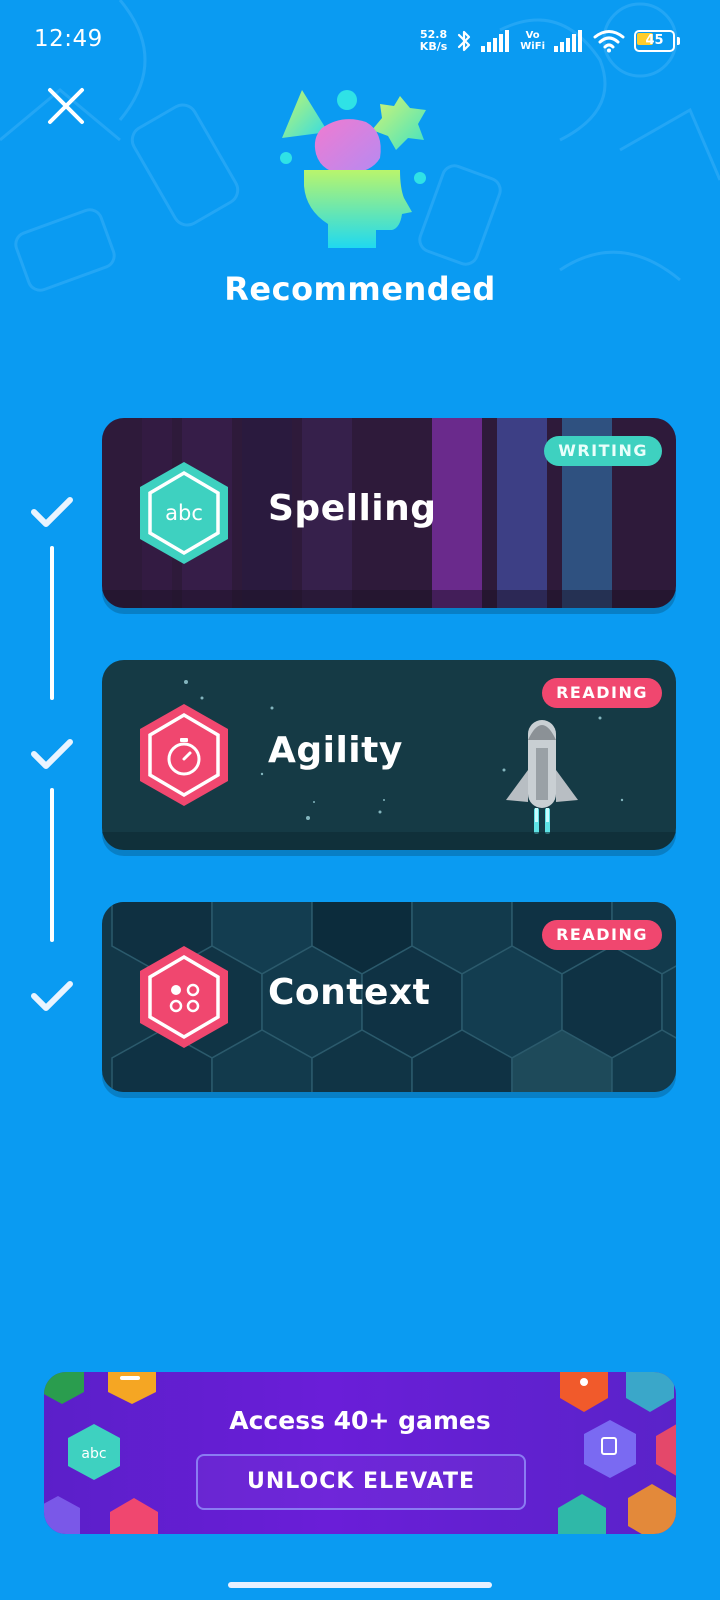 This screenshot has width=720, height=1600. I want to click on status-bar: 12:49 52.8 KB/s Vo WiFi 45, so click(360, 41).